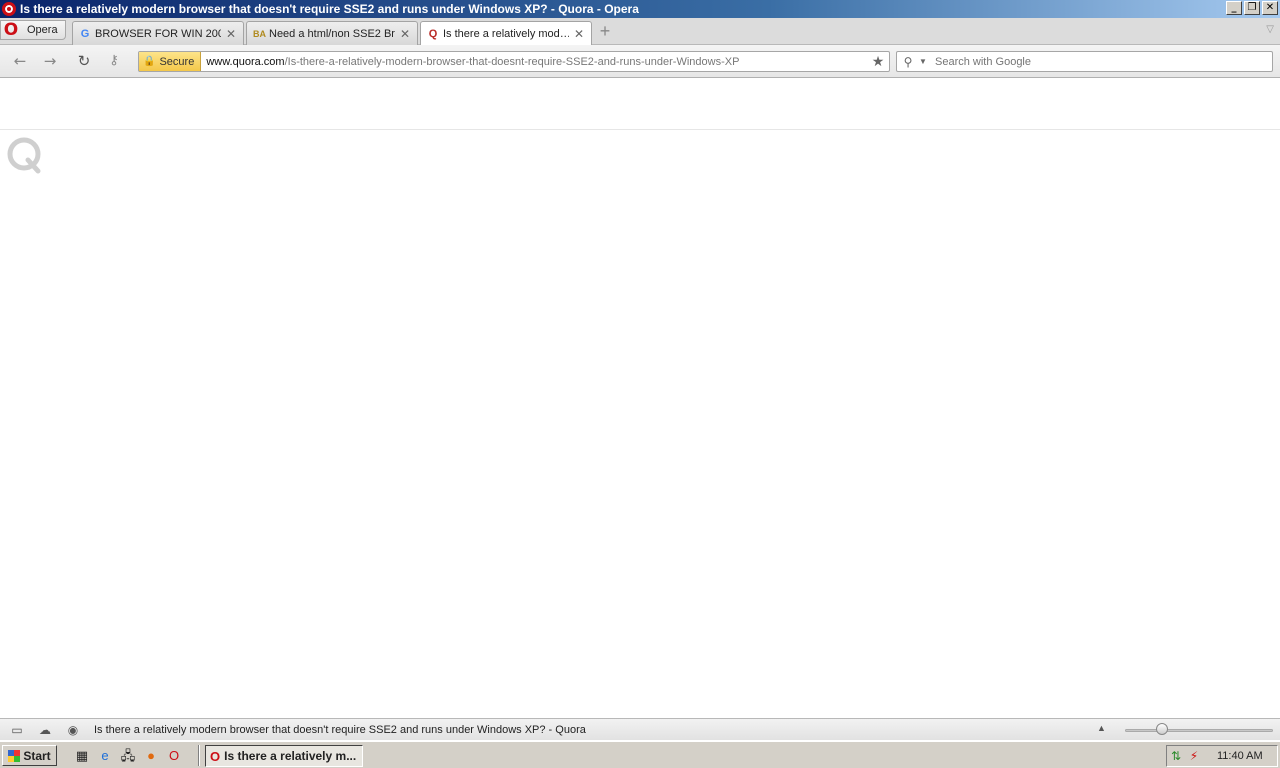 Image resolution: width=1280 pixels, height=768 pixels. I want to click on opera-unite-icon: ☁, so click(45, 730).